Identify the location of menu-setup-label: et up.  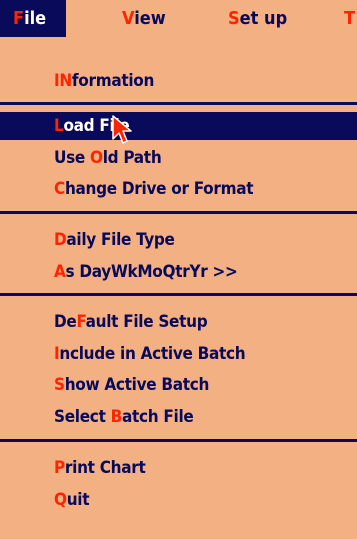
(263, 18).